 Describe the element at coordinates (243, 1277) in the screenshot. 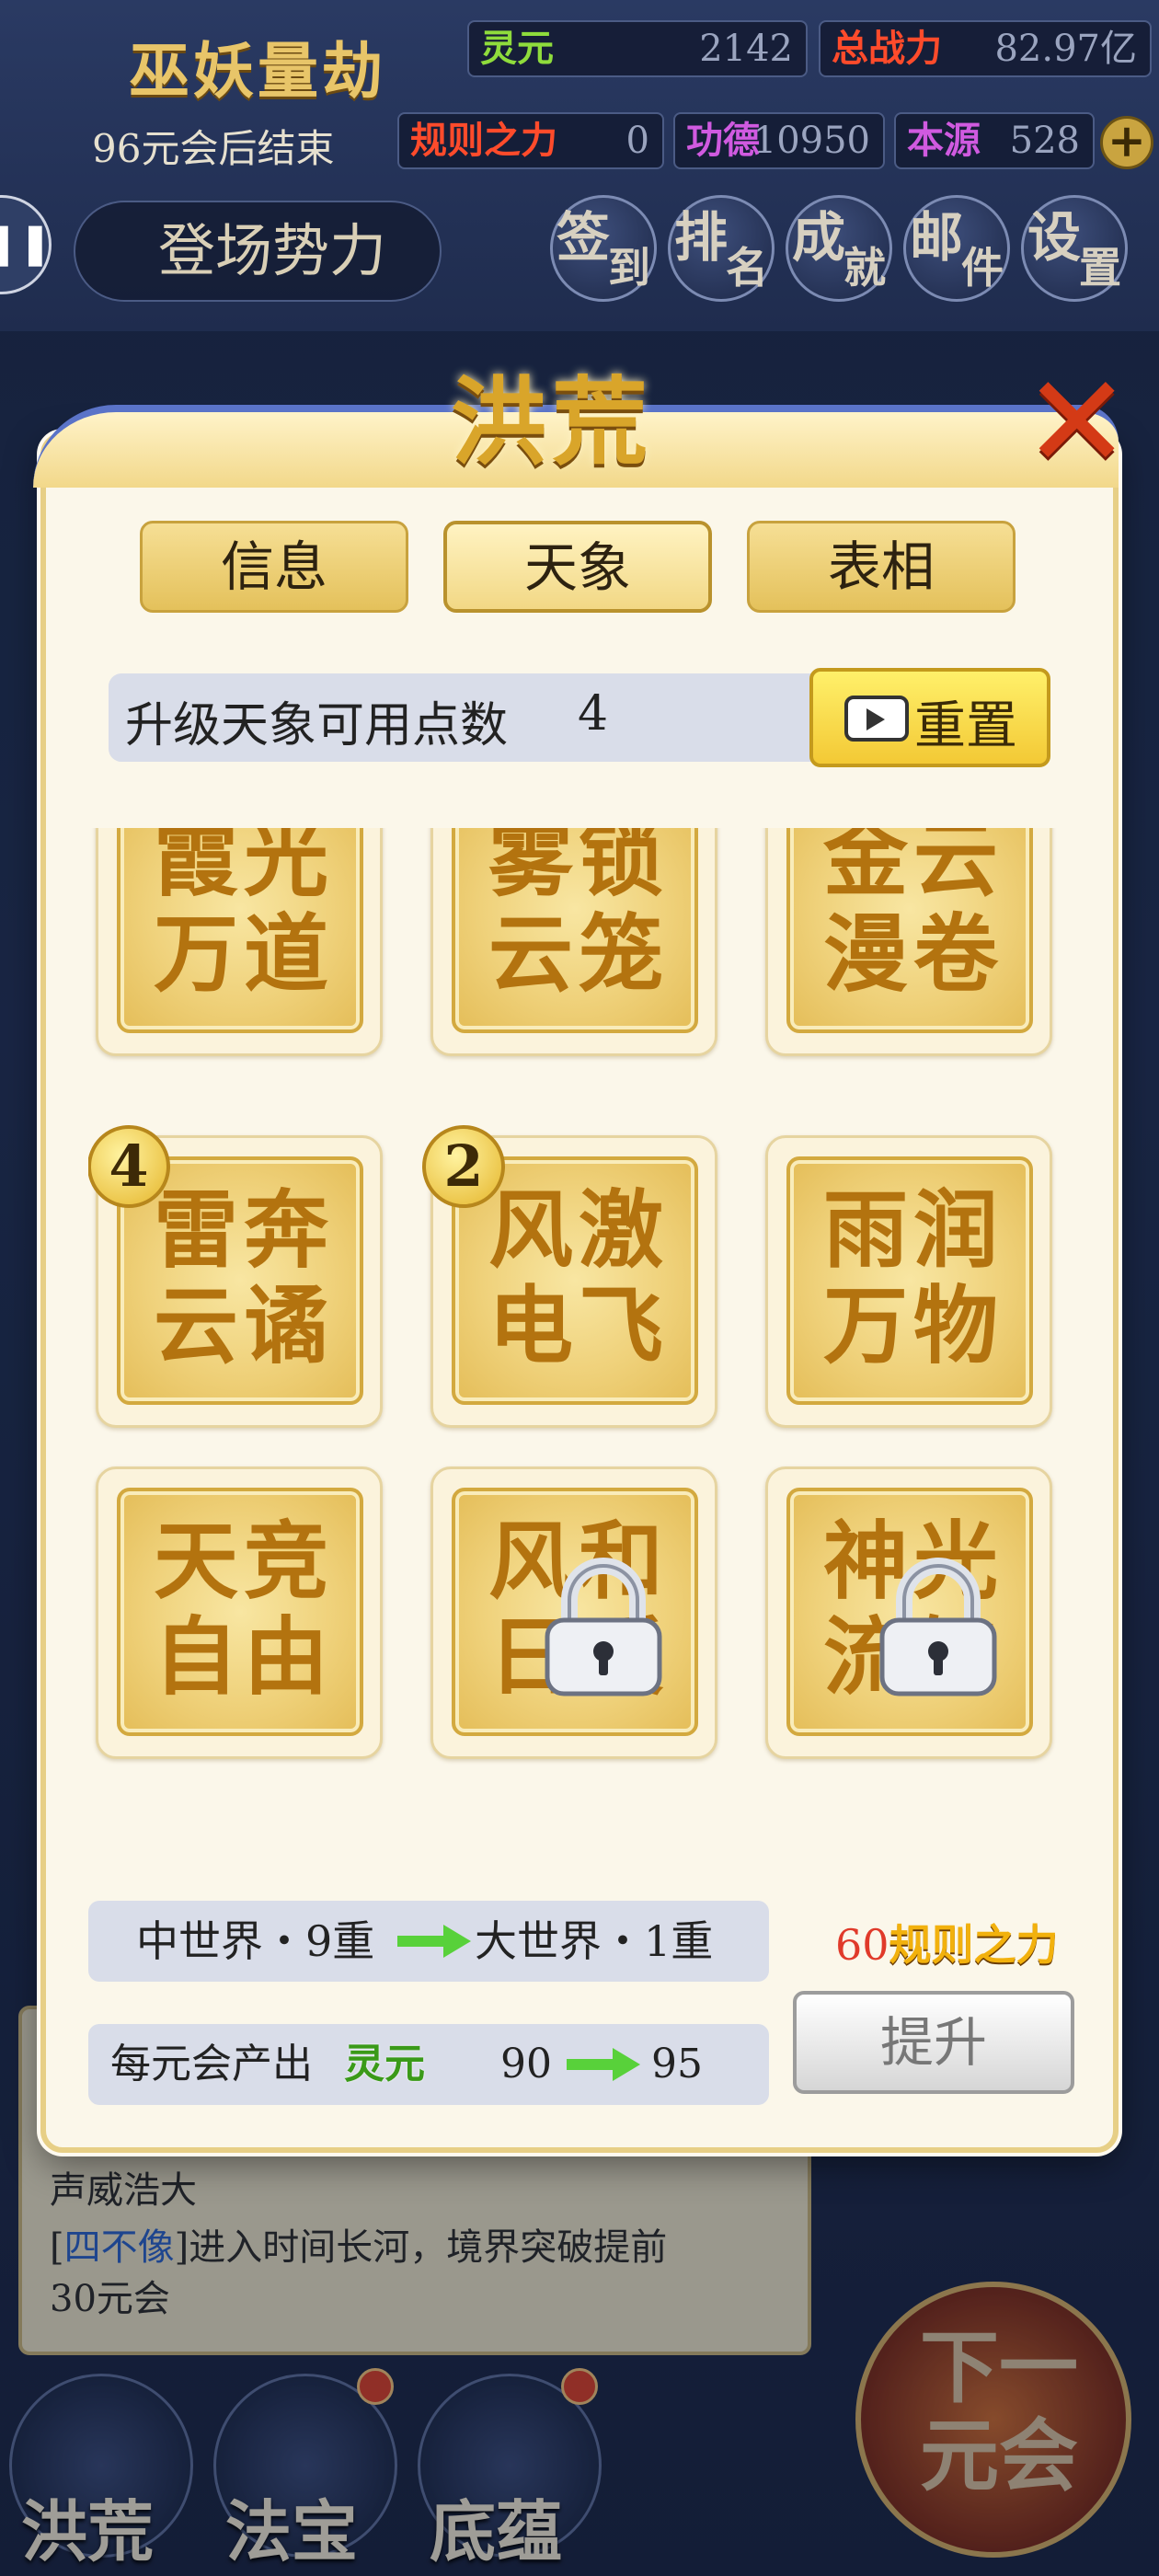

I see `tile-name: 雷奔 云谲` at that location.